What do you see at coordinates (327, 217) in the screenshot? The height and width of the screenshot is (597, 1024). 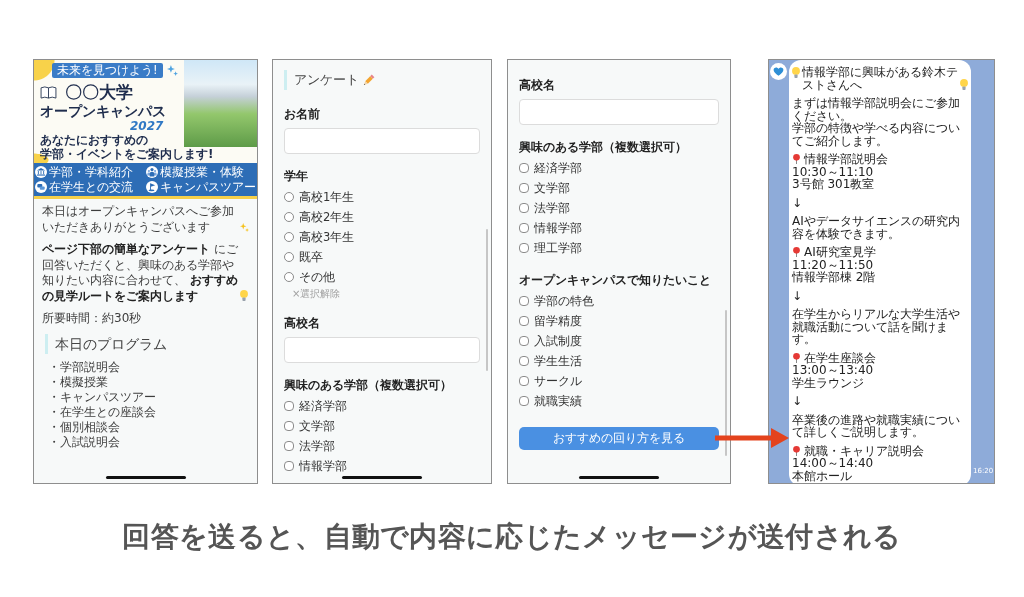 I see `option-label: 高校2年生` at bounding box center [327, 217].